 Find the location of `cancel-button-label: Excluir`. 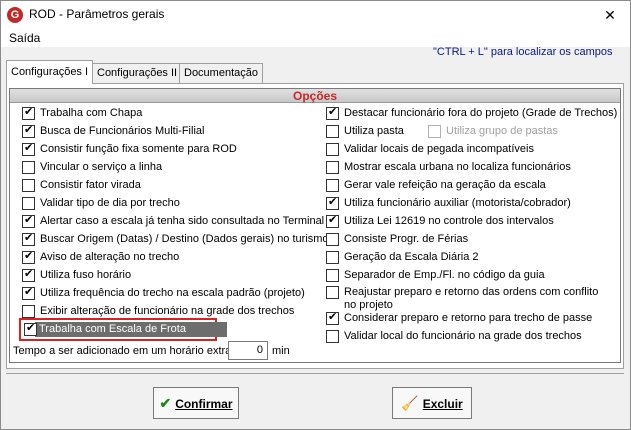

cancel-button-label: Excluir is located at coordinates (442, 404).